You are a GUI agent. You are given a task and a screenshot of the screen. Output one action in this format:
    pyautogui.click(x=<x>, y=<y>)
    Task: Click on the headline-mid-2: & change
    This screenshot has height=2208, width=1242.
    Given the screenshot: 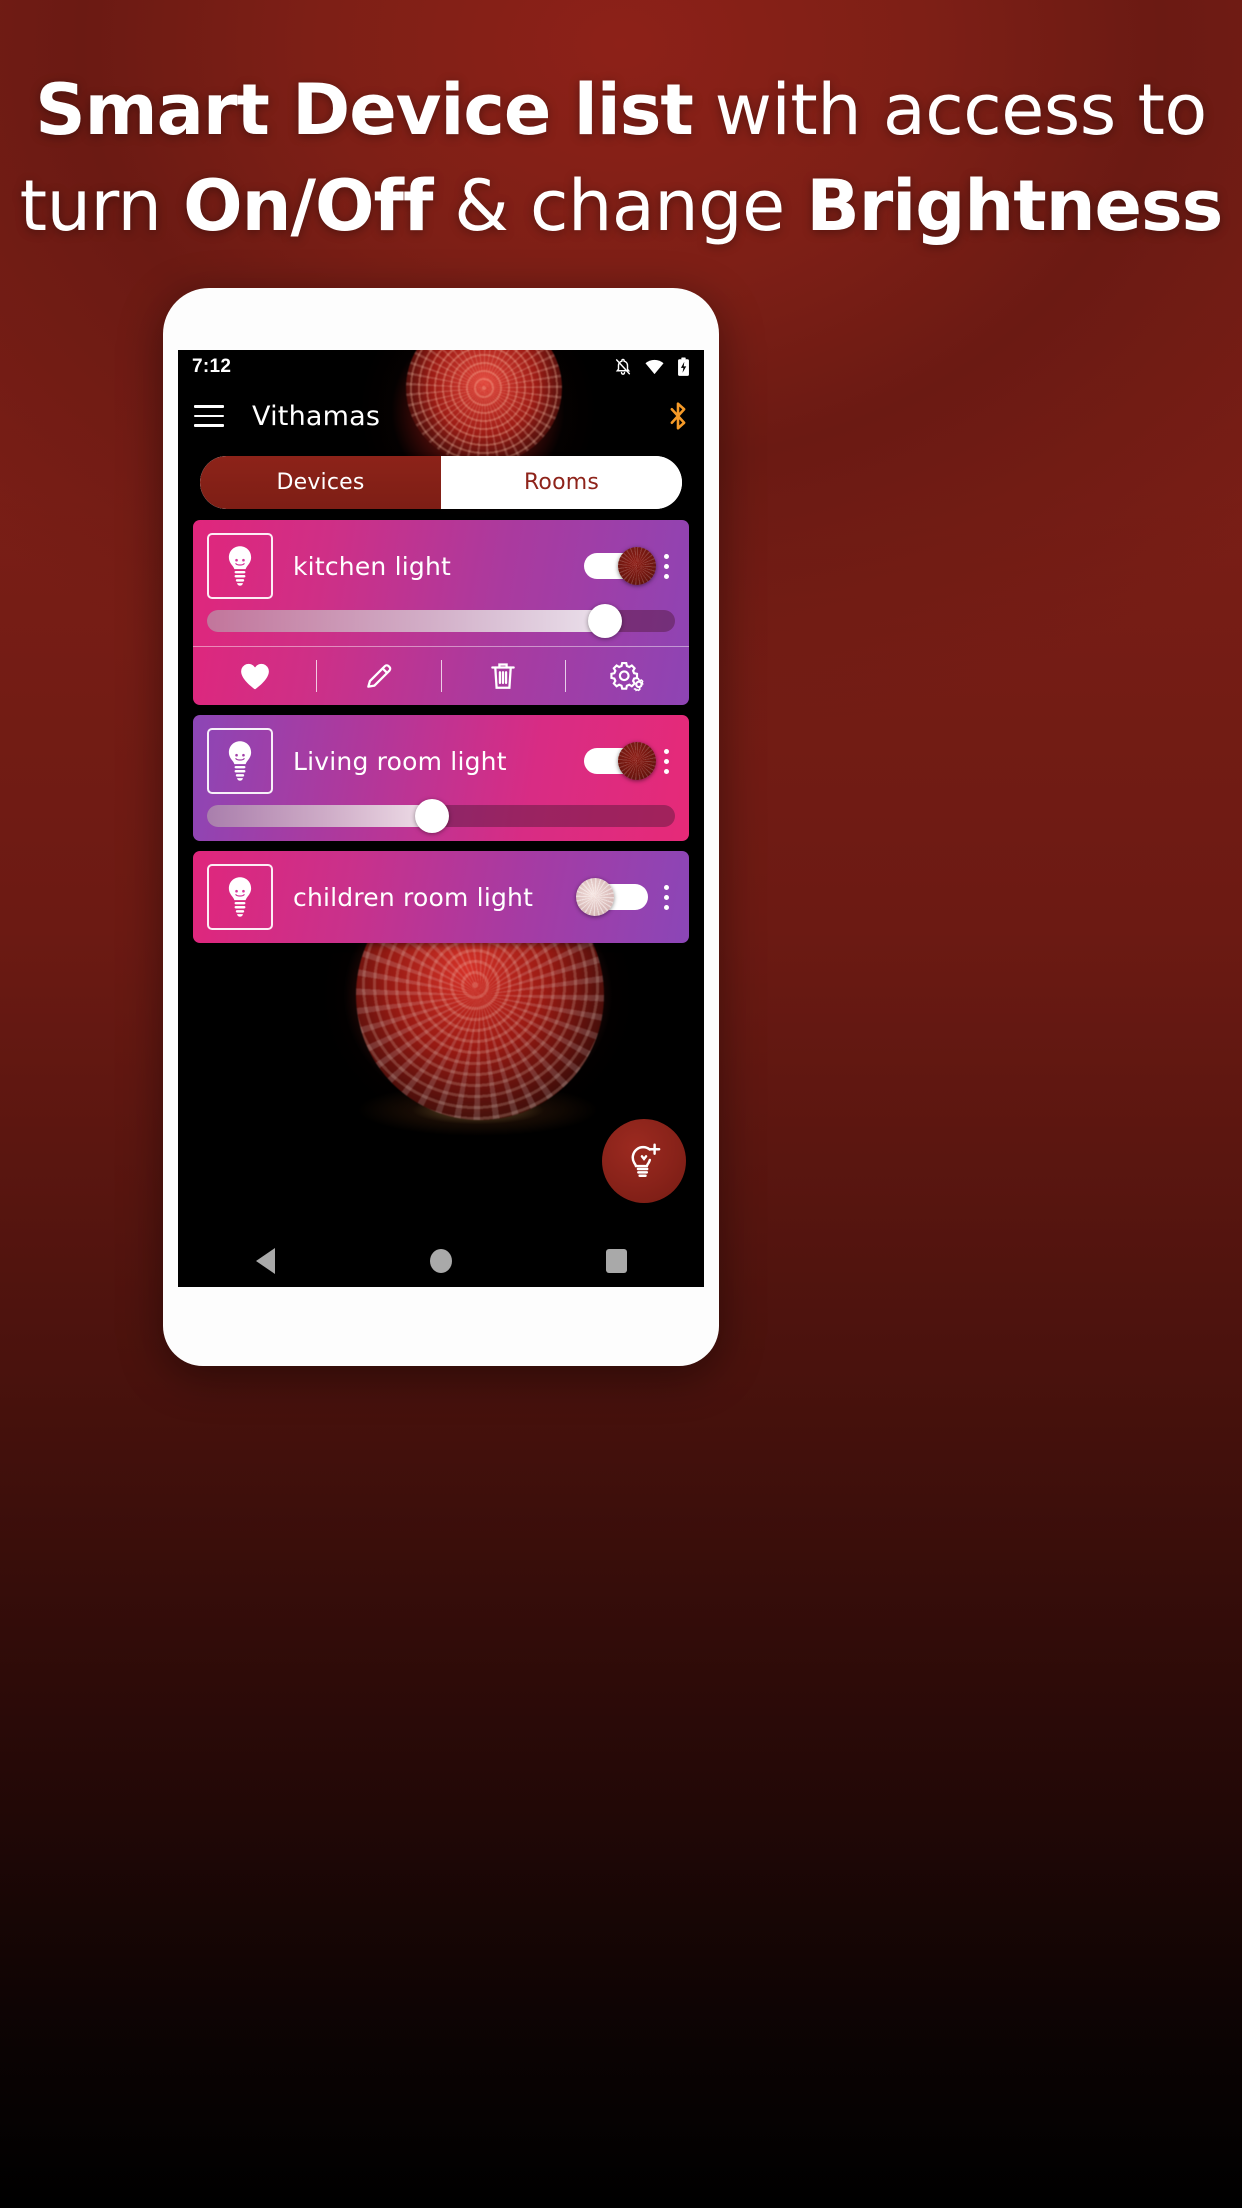 What is the action you would take?
    pyautogui.click(x=619, y=206)
    